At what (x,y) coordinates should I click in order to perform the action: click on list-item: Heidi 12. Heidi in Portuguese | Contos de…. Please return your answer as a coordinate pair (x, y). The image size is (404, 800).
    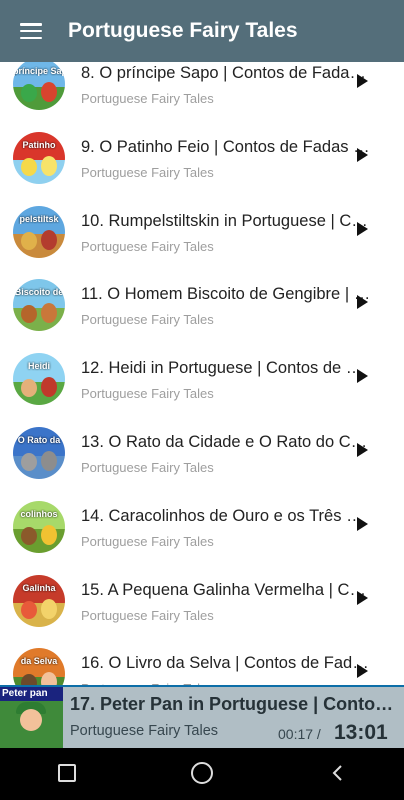
    Looking at the image, I should click on (202, 379).